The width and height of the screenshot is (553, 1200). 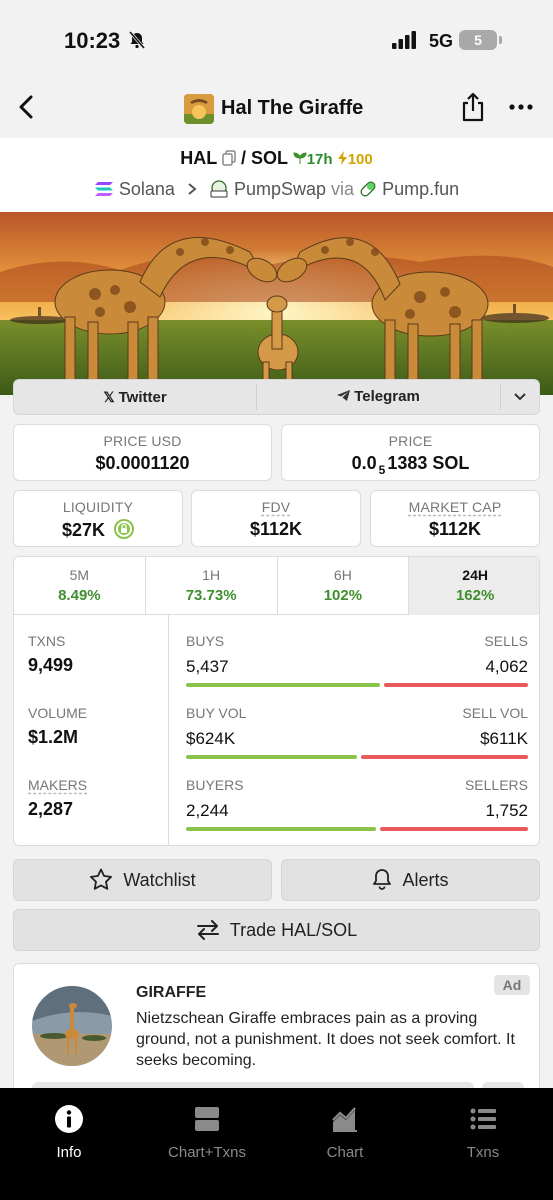 What do you see at coordinates (483, 1119) in the screenshot?
I see `list-icon` at bounding box center [483, 1119].